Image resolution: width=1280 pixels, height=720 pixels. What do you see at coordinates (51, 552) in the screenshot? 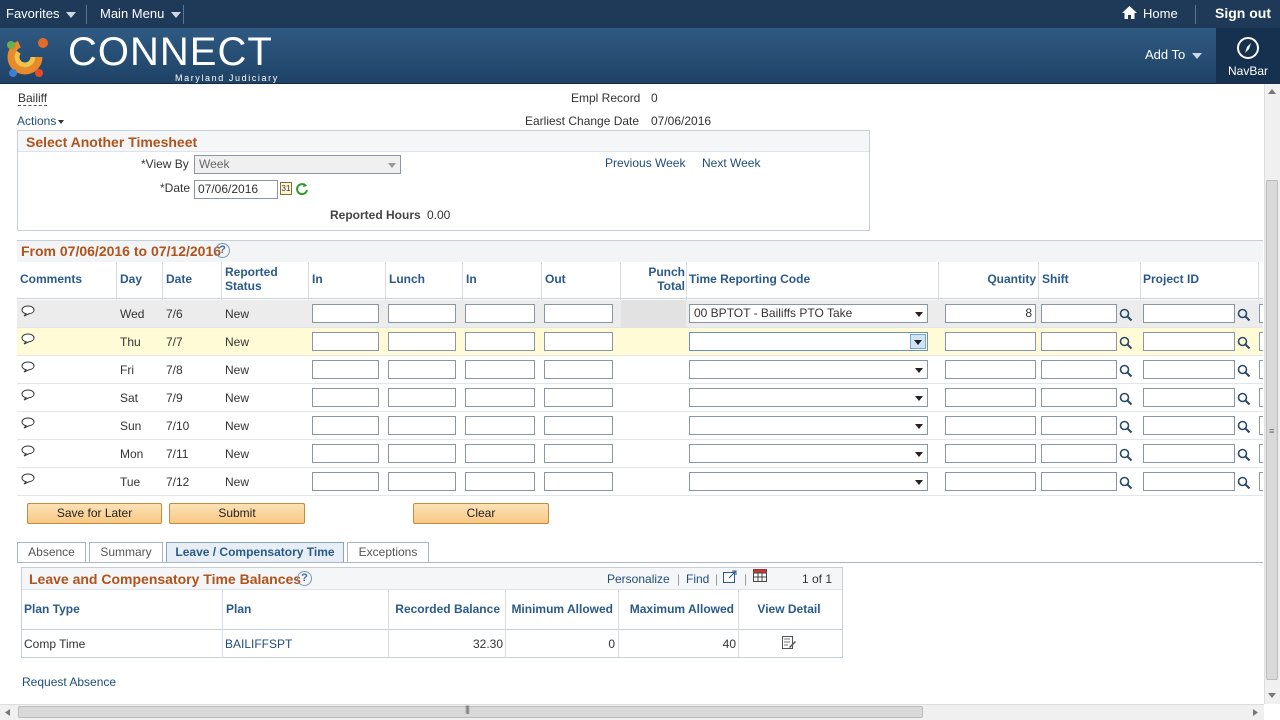
I see `tab-absence: Absence` at bounding box center [51, 552].